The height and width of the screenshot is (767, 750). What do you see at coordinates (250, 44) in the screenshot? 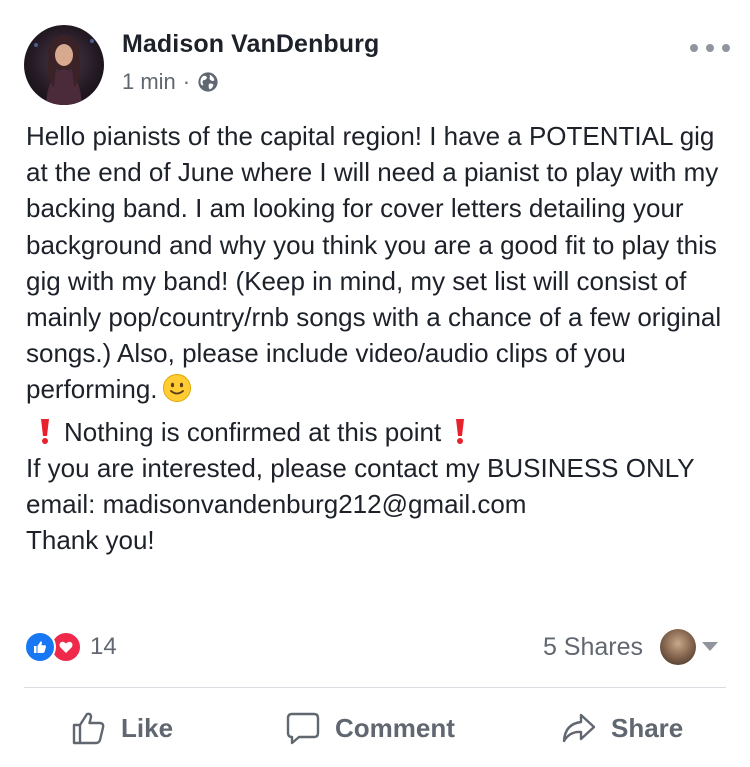
I see `author-name: Madison VanDenburg` at bounding box center [250, 44].